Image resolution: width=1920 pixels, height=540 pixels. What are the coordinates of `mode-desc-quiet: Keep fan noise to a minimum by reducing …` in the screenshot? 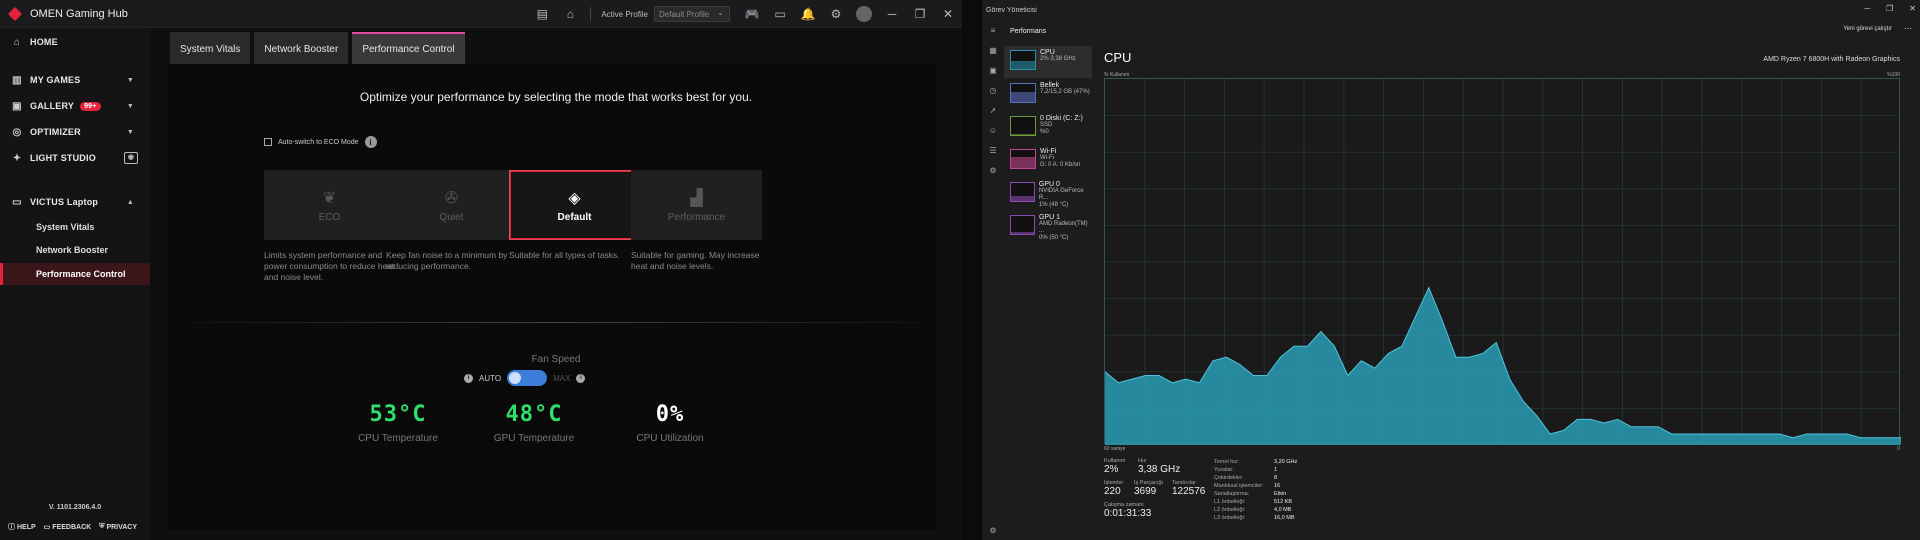 It's located at (447, 260).